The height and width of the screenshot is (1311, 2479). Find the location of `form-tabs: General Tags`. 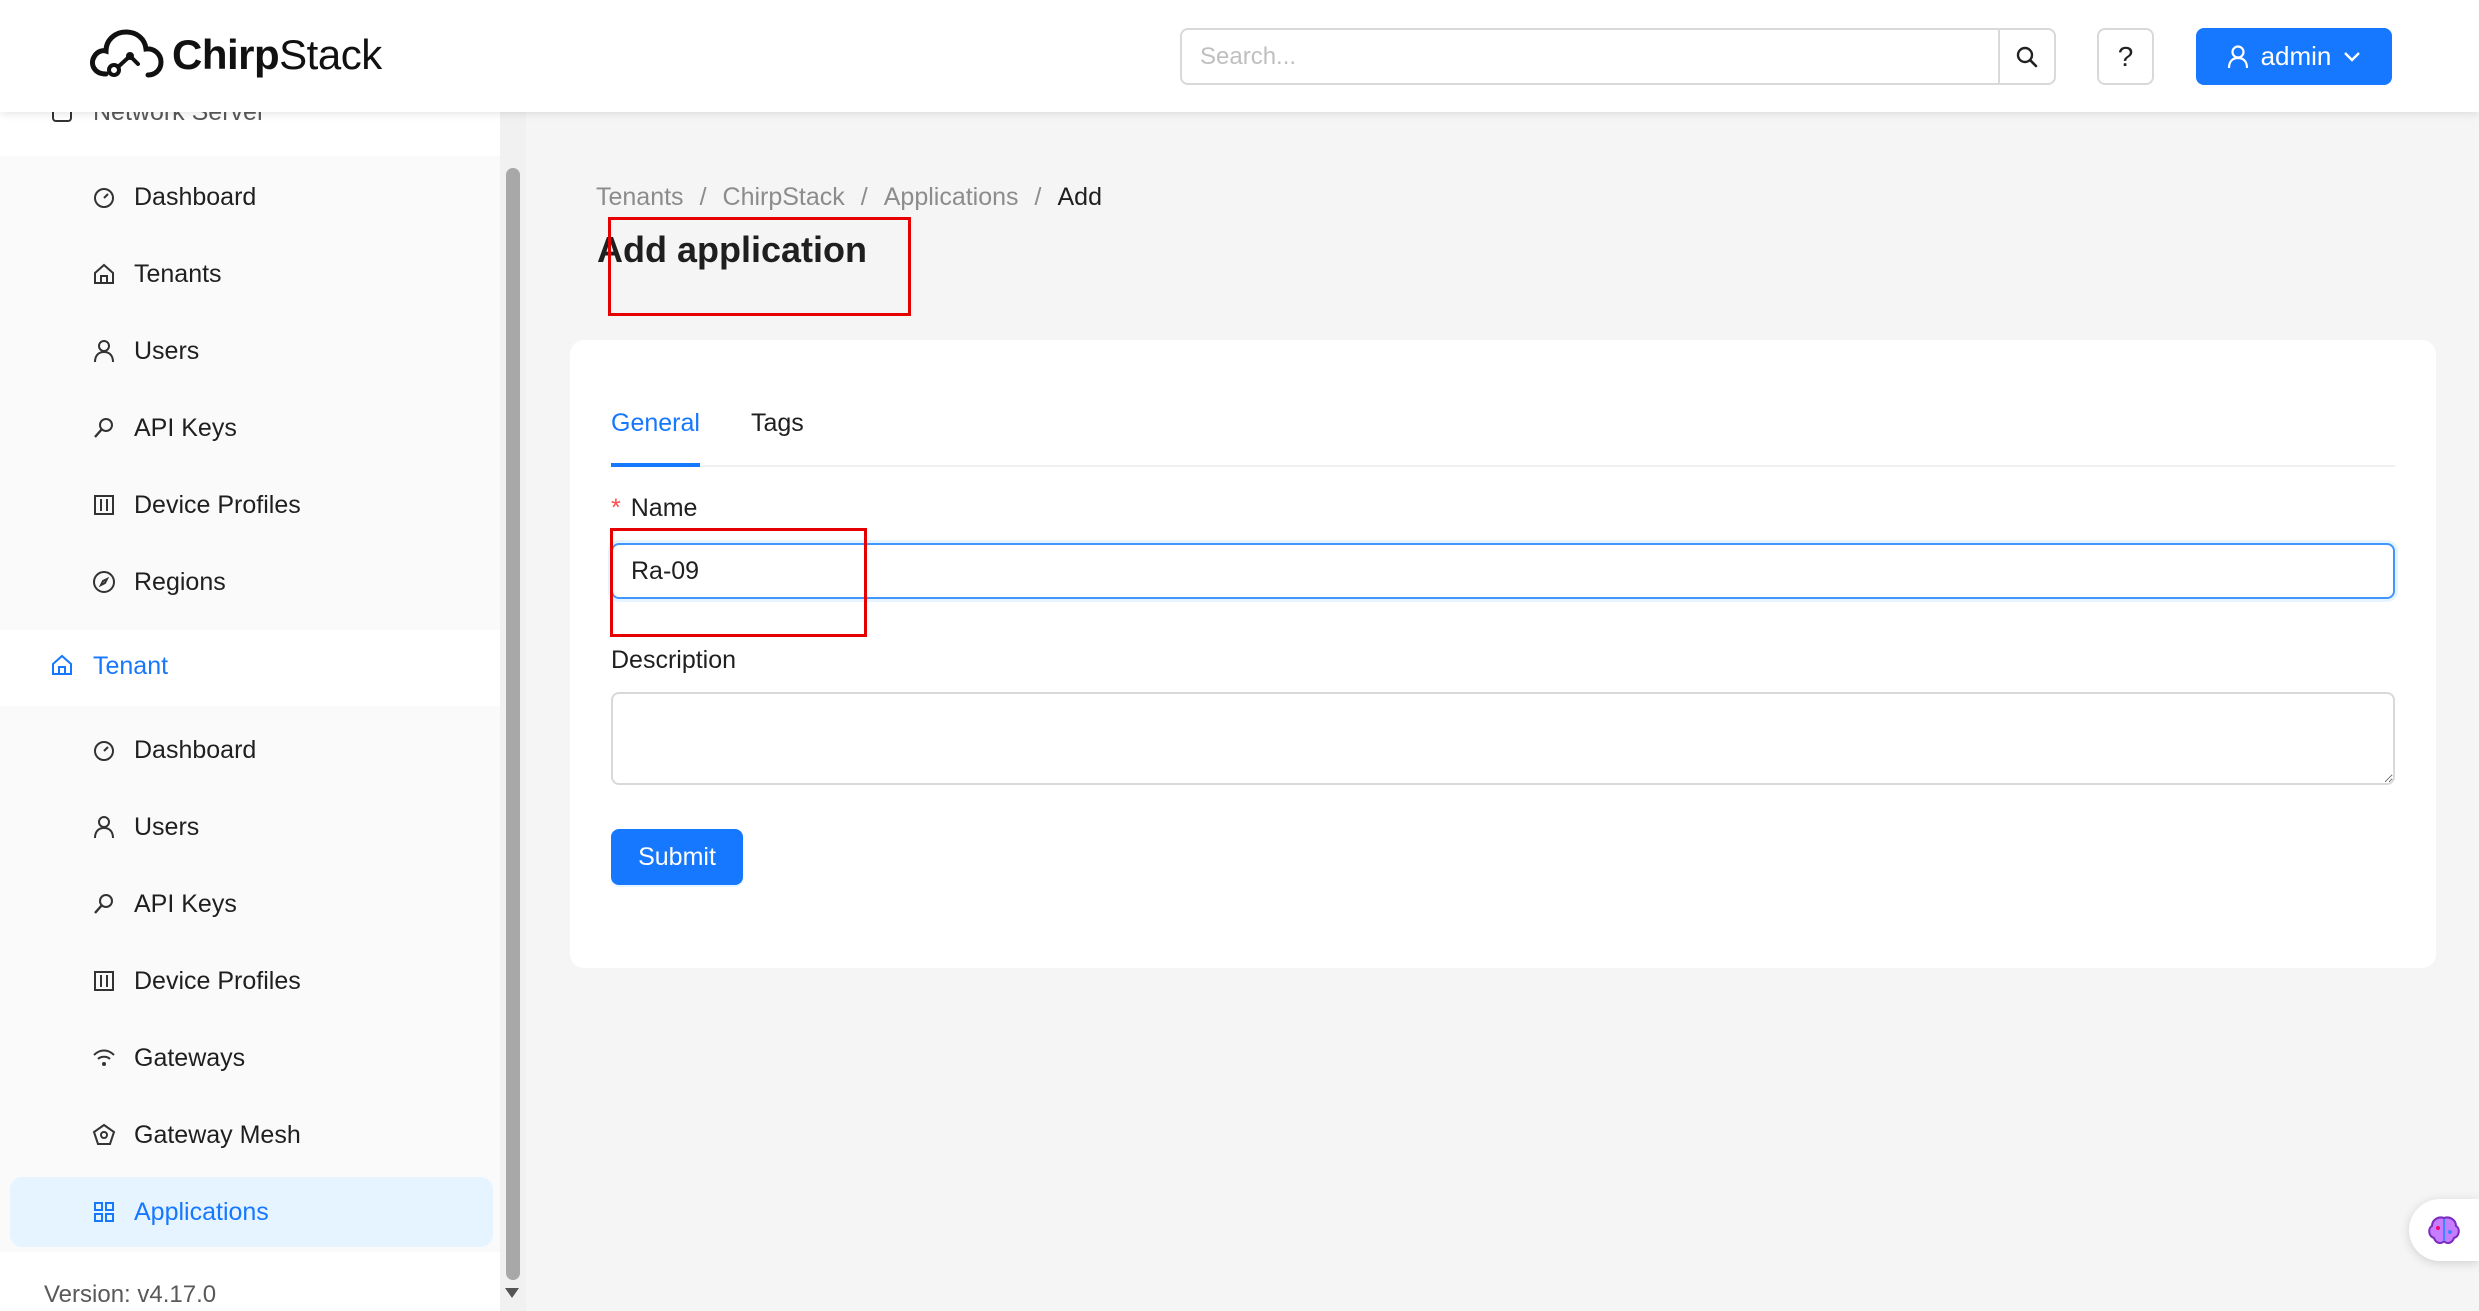

form-tabs: General Tags is located at coordinates (1503, 435).